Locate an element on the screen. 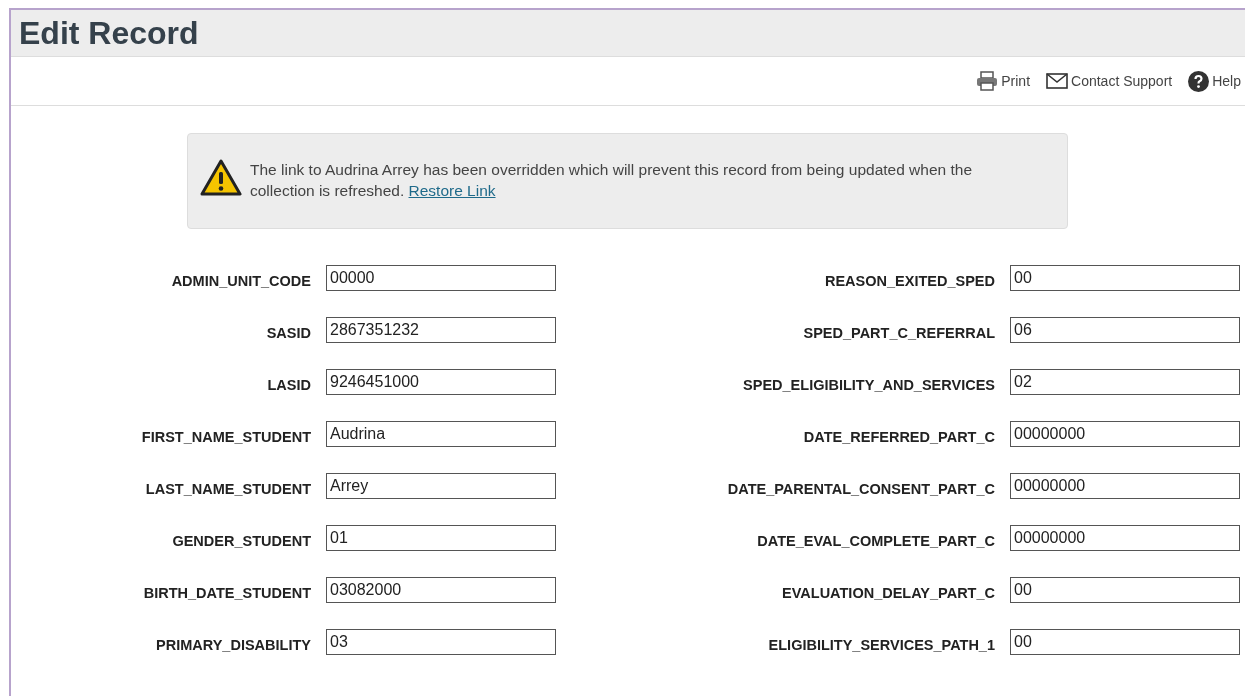 The width and height of the screenshot is (1245, 696). input-field: Audrina is located at coordinates (441, 434).